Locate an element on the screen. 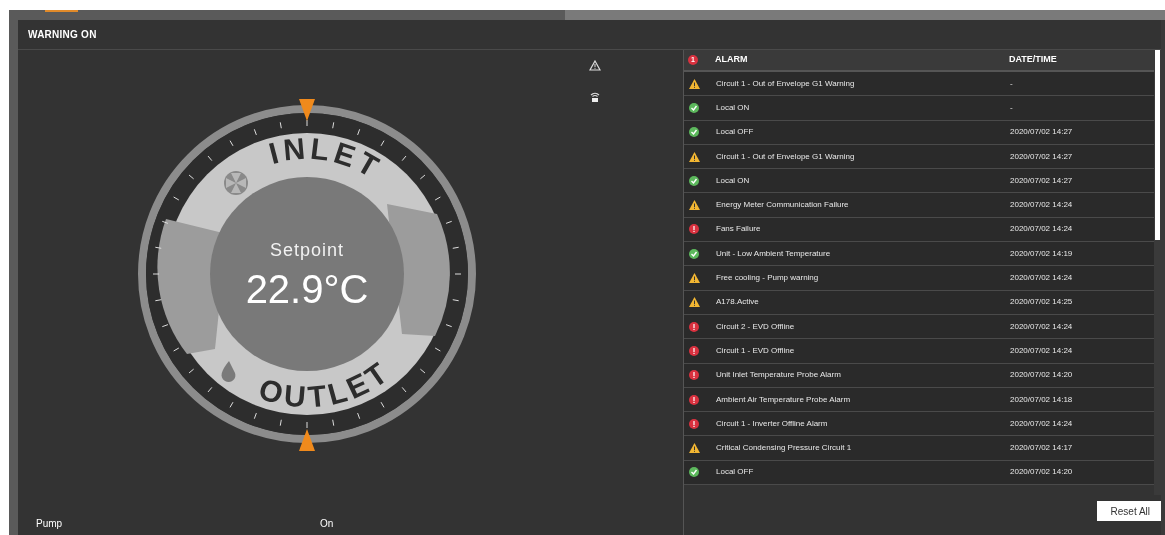 Image resolution: width=1165 pixels, height=535 pixels. alarm-row: Free cooling - Pump warning 2020/07/02 14:24 is located at coordinates (919, 278).